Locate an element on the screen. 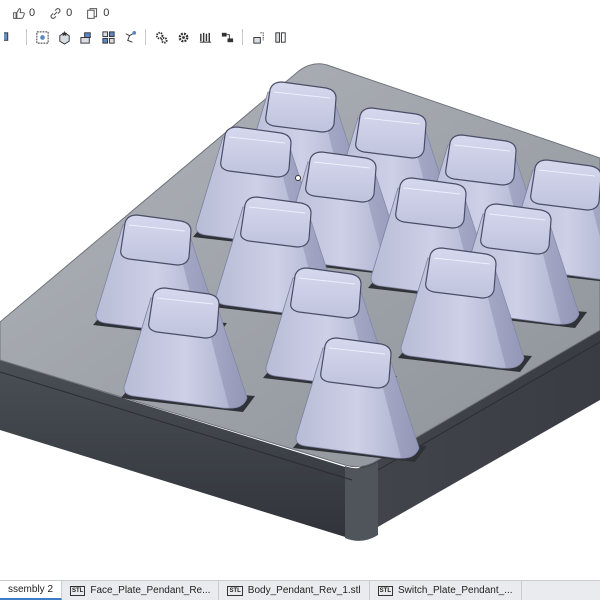 The height and width of the screenshot is (600, 600). likes-count: 0 is located at coordinates (32, 13).